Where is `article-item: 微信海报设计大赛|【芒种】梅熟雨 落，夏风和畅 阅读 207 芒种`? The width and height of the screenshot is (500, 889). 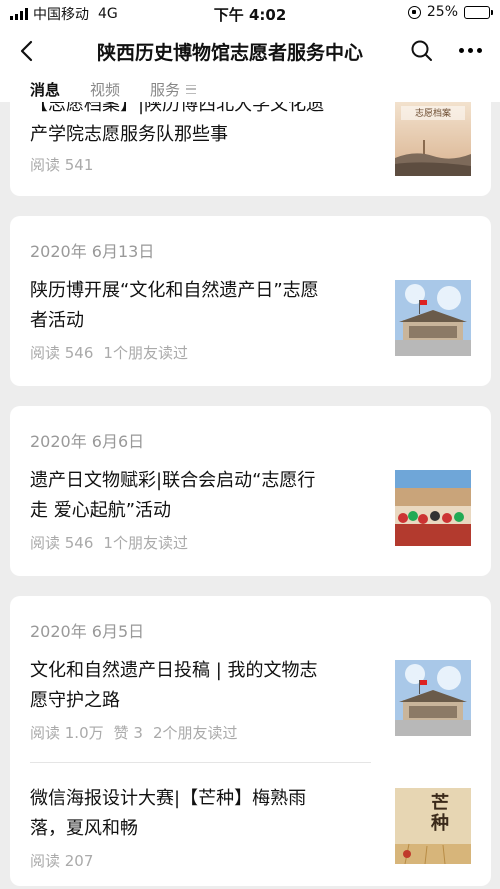
article-item: 微信海报设计大赛|【芒种】梅熟雨 落，夏风和畅 阅读 207 芒种 is located at coordinates (250, 829).